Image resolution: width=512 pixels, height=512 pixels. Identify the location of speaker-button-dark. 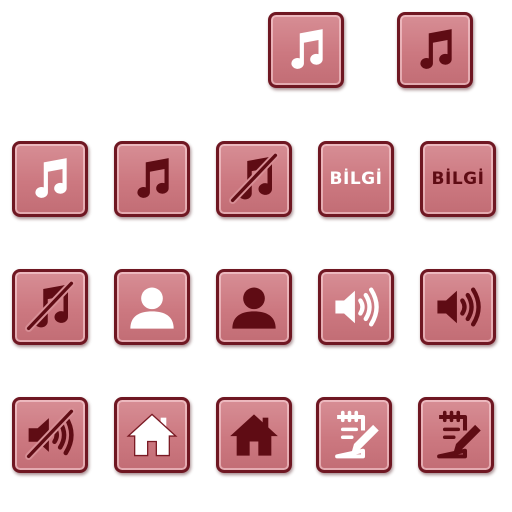
(458, 307).